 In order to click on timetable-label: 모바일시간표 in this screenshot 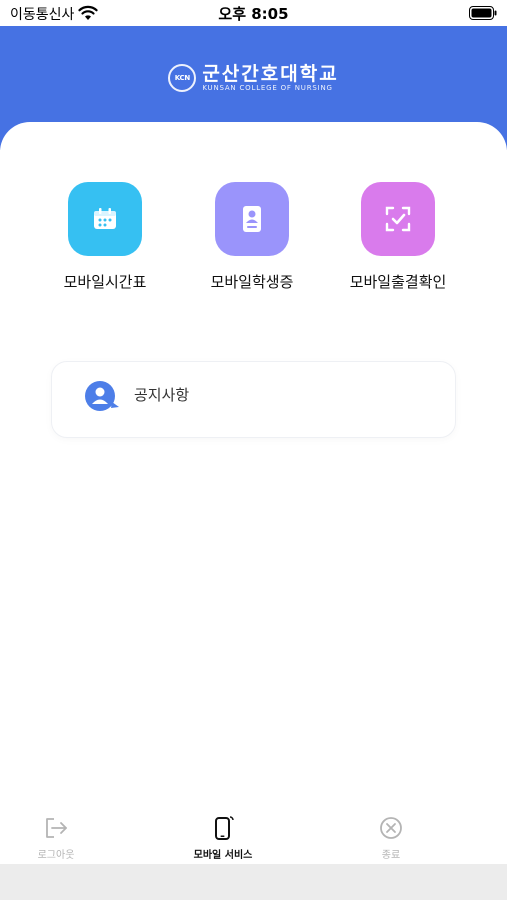, I will do `click(105, 282)`.